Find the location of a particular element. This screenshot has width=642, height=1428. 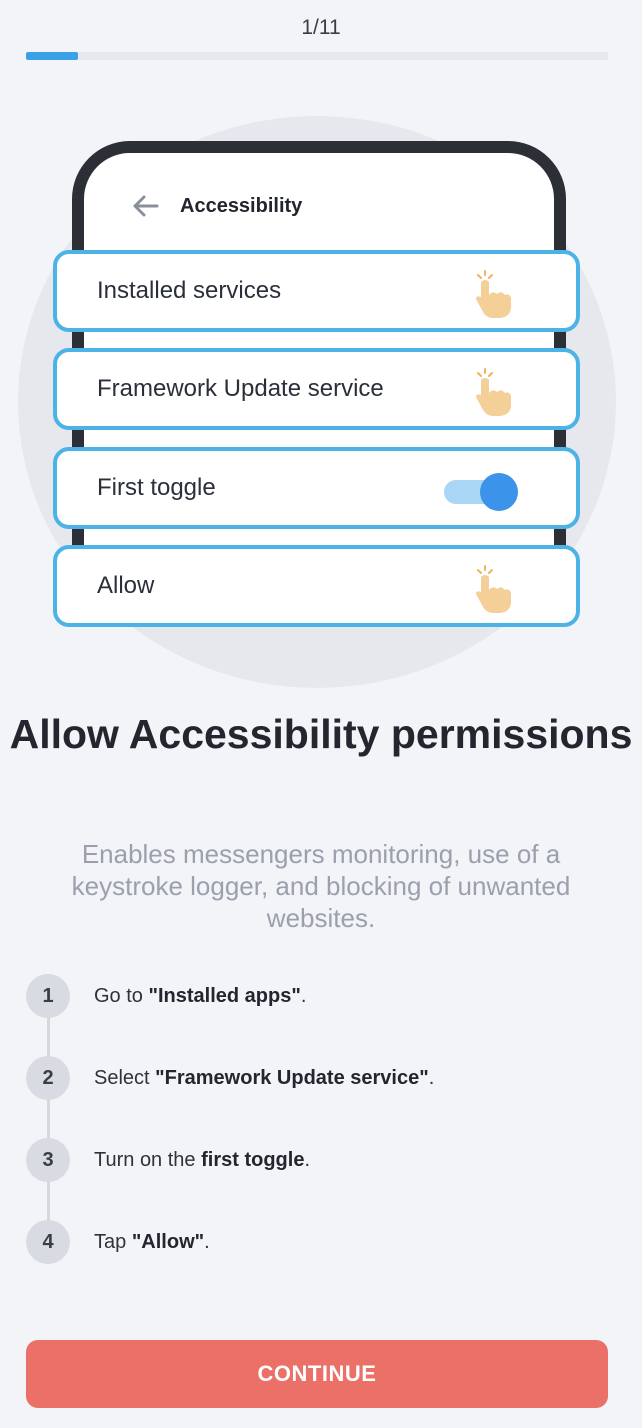

step-item: 4 Tap "Allow". is located at coordinates (316, 1261).